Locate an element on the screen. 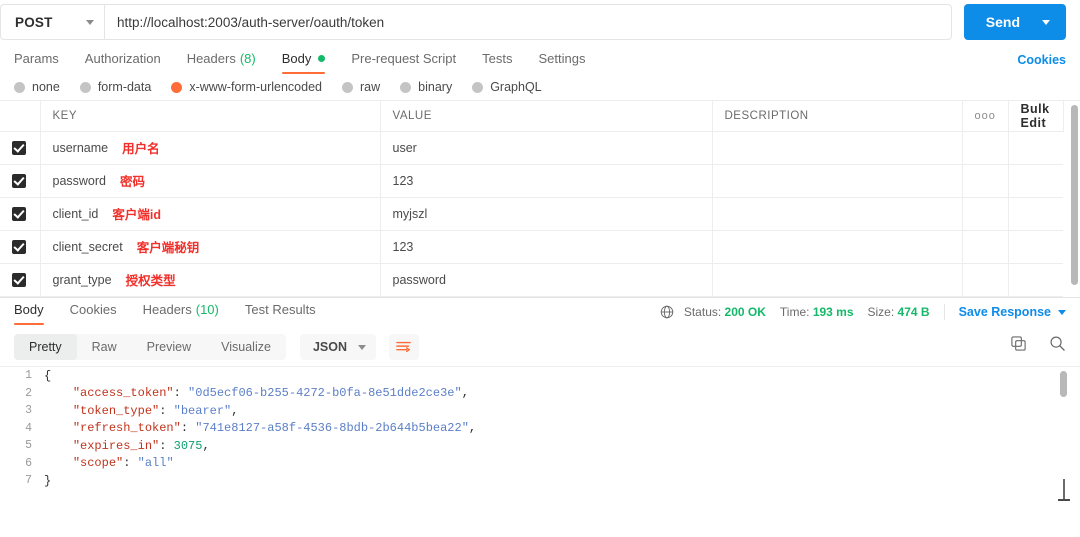 The width and height of the screenshot is (1080, 537). code-token: , is located at coordinates (206, 445).